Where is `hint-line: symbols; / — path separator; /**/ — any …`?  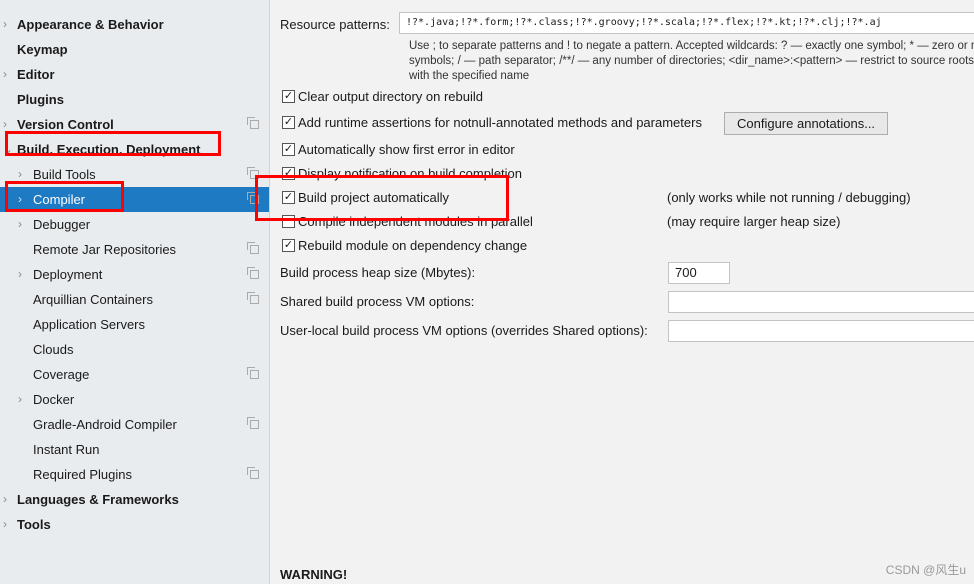
hint-line: symbols; / — path separator; /**/ — any … is located at coordinates (691, 61).